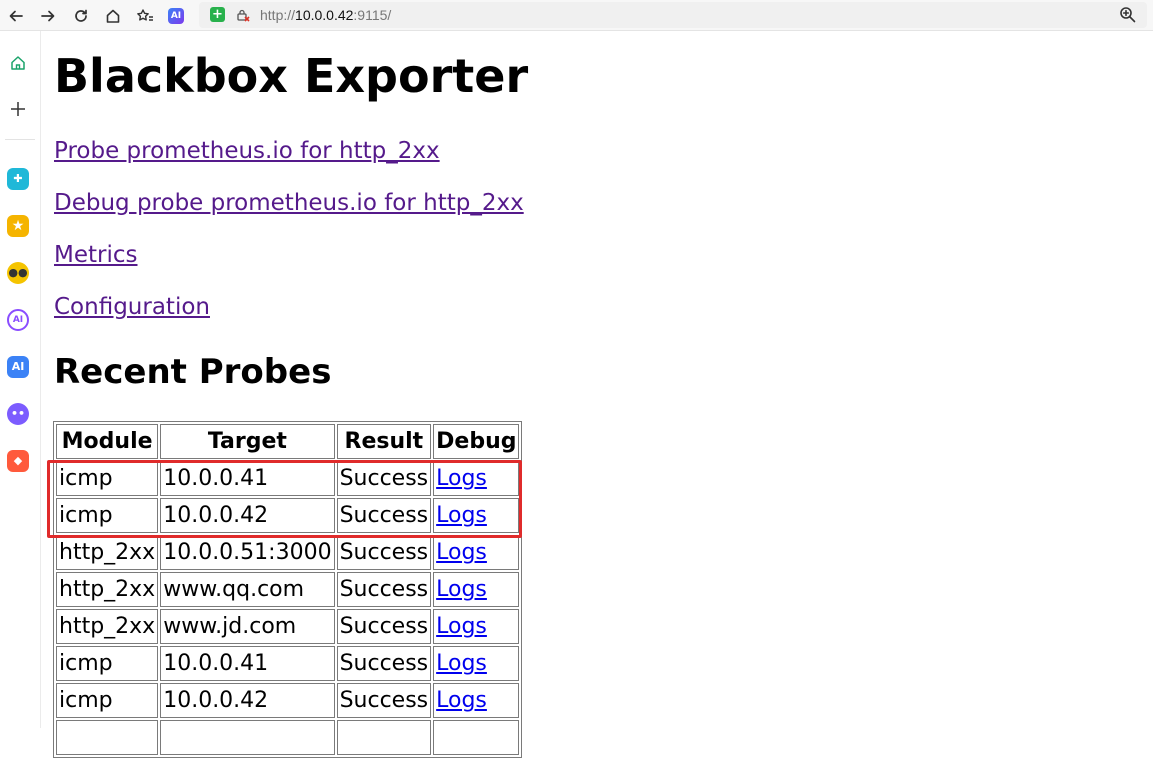 This screenshot has height=758, width=1153. I want to click on module-cell, so click(107, 737).